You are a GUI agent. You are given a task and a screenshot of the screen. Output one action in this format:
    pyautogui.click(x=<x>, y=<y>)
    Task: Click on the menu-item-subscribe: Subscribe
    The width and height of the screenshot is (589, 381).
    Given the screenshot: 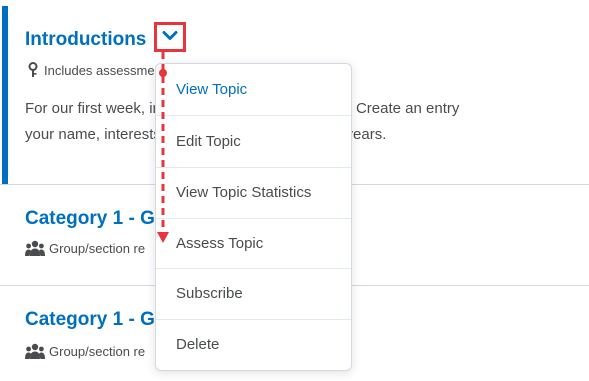 What is the action you would take?
    pyautogui.click(x=253, y=293)
    